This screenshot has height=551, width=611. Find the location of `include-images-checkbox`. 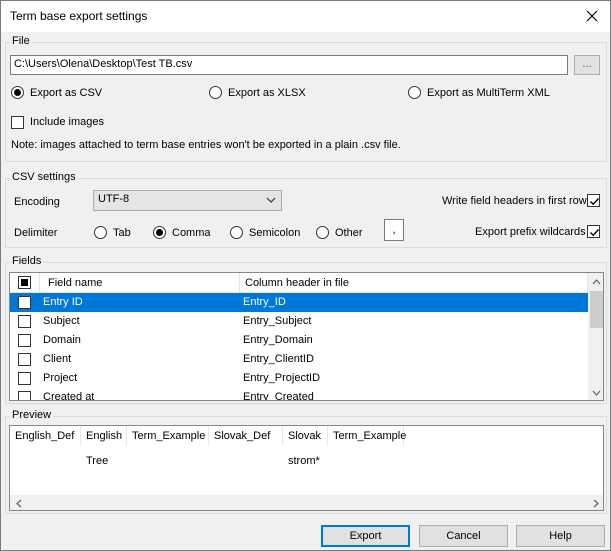

include-images-checkbox is located at coordinates (17, 122).